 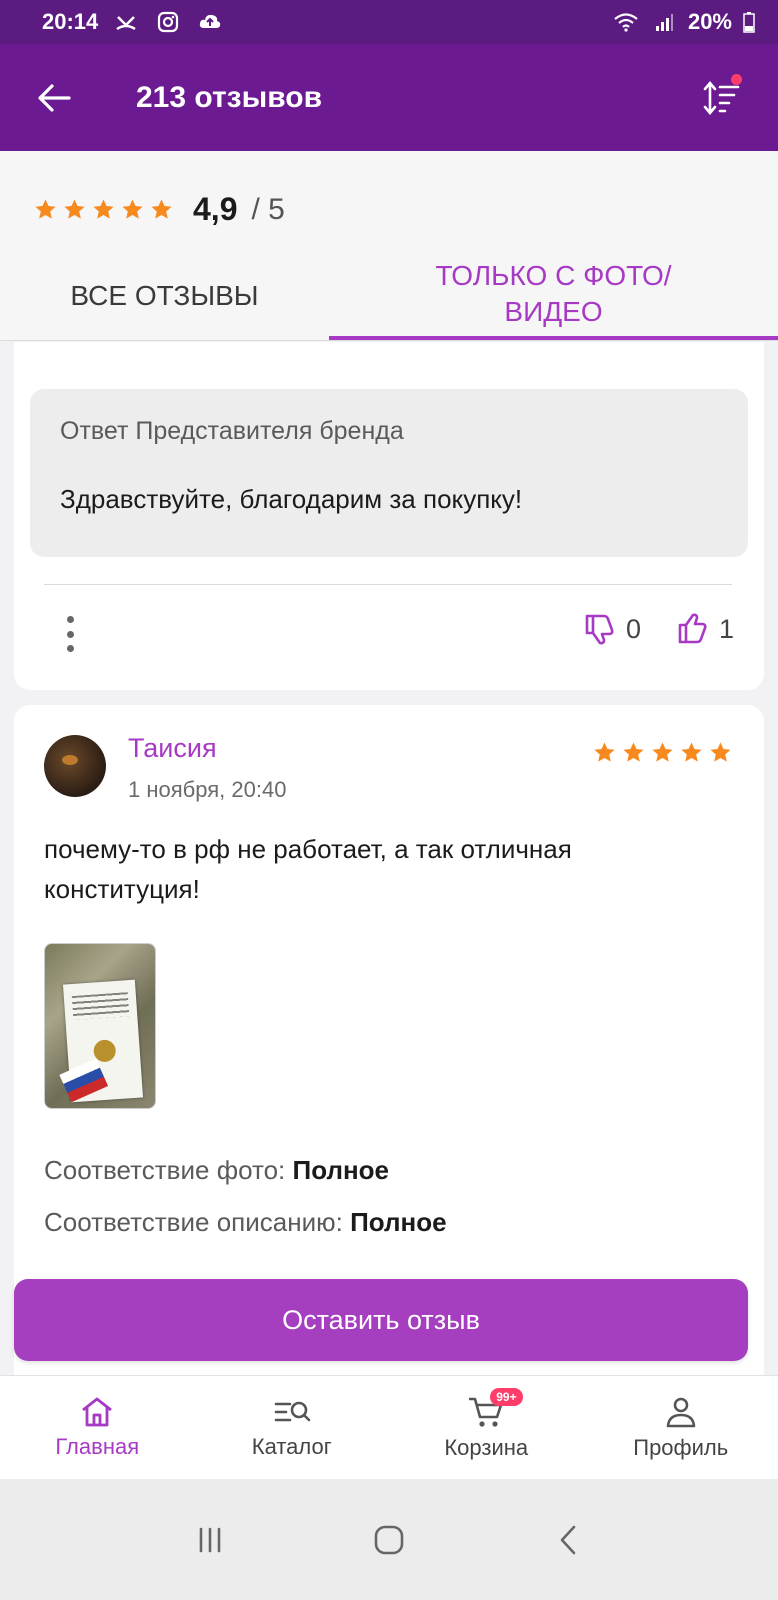 I want to click on description-match-value: Полное, so click(x=398, y=1222).